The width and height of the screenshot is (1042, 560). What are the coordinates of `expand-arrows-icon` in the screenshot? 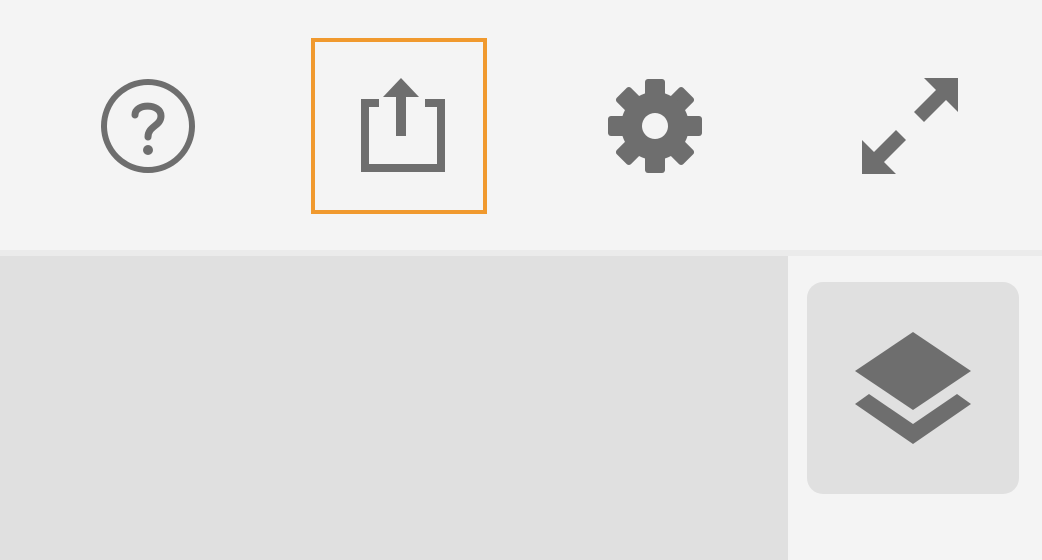 It's located at (910, 126).